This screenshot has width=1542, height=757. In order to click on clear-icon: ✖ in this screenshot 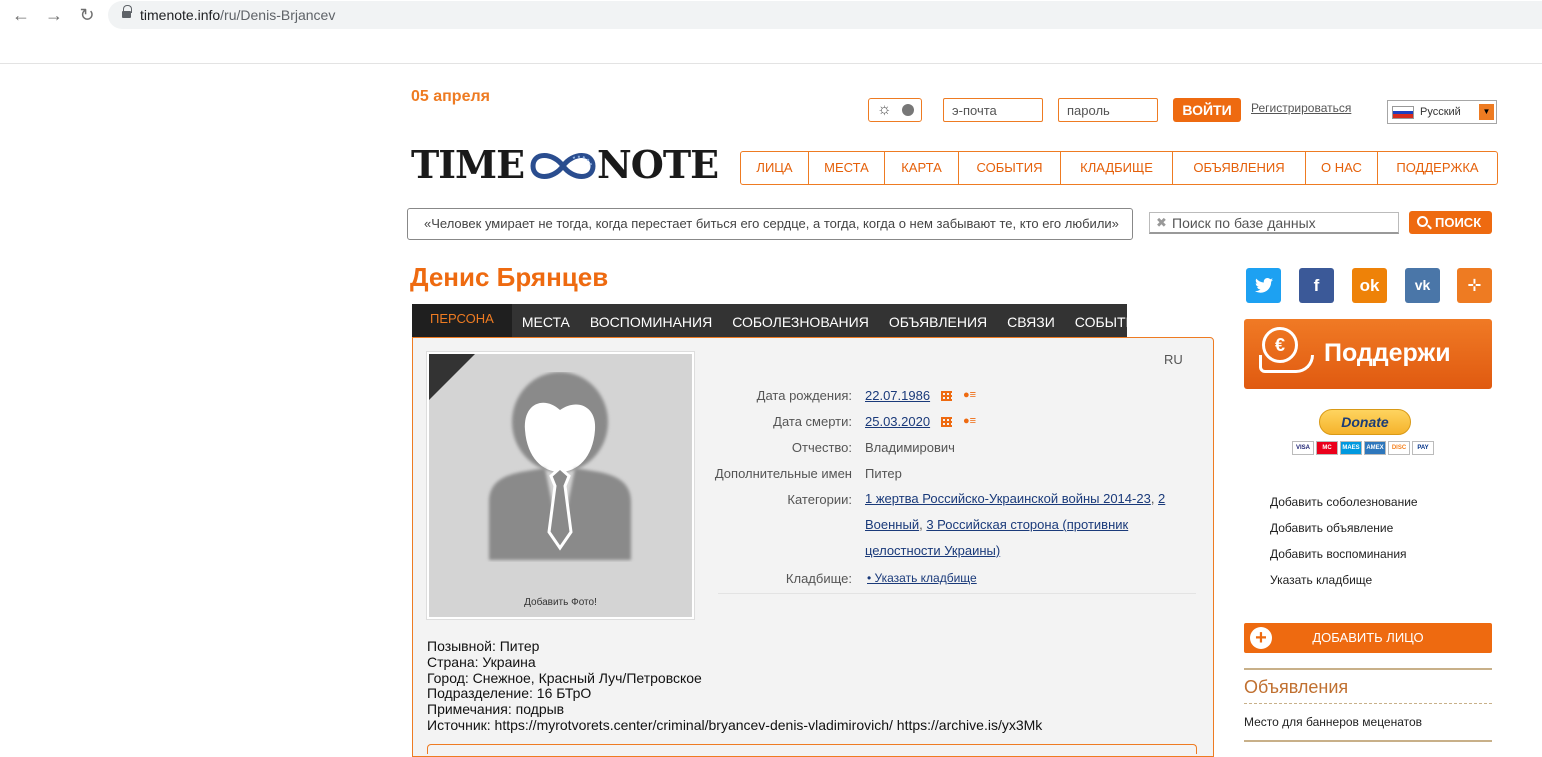, I will do `click(1161, 223)`.